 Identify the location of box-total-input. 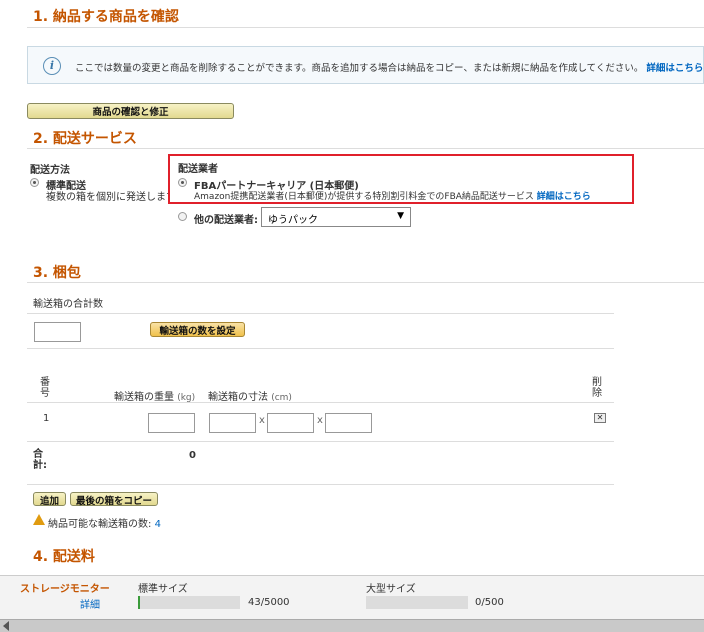
(57, 332).